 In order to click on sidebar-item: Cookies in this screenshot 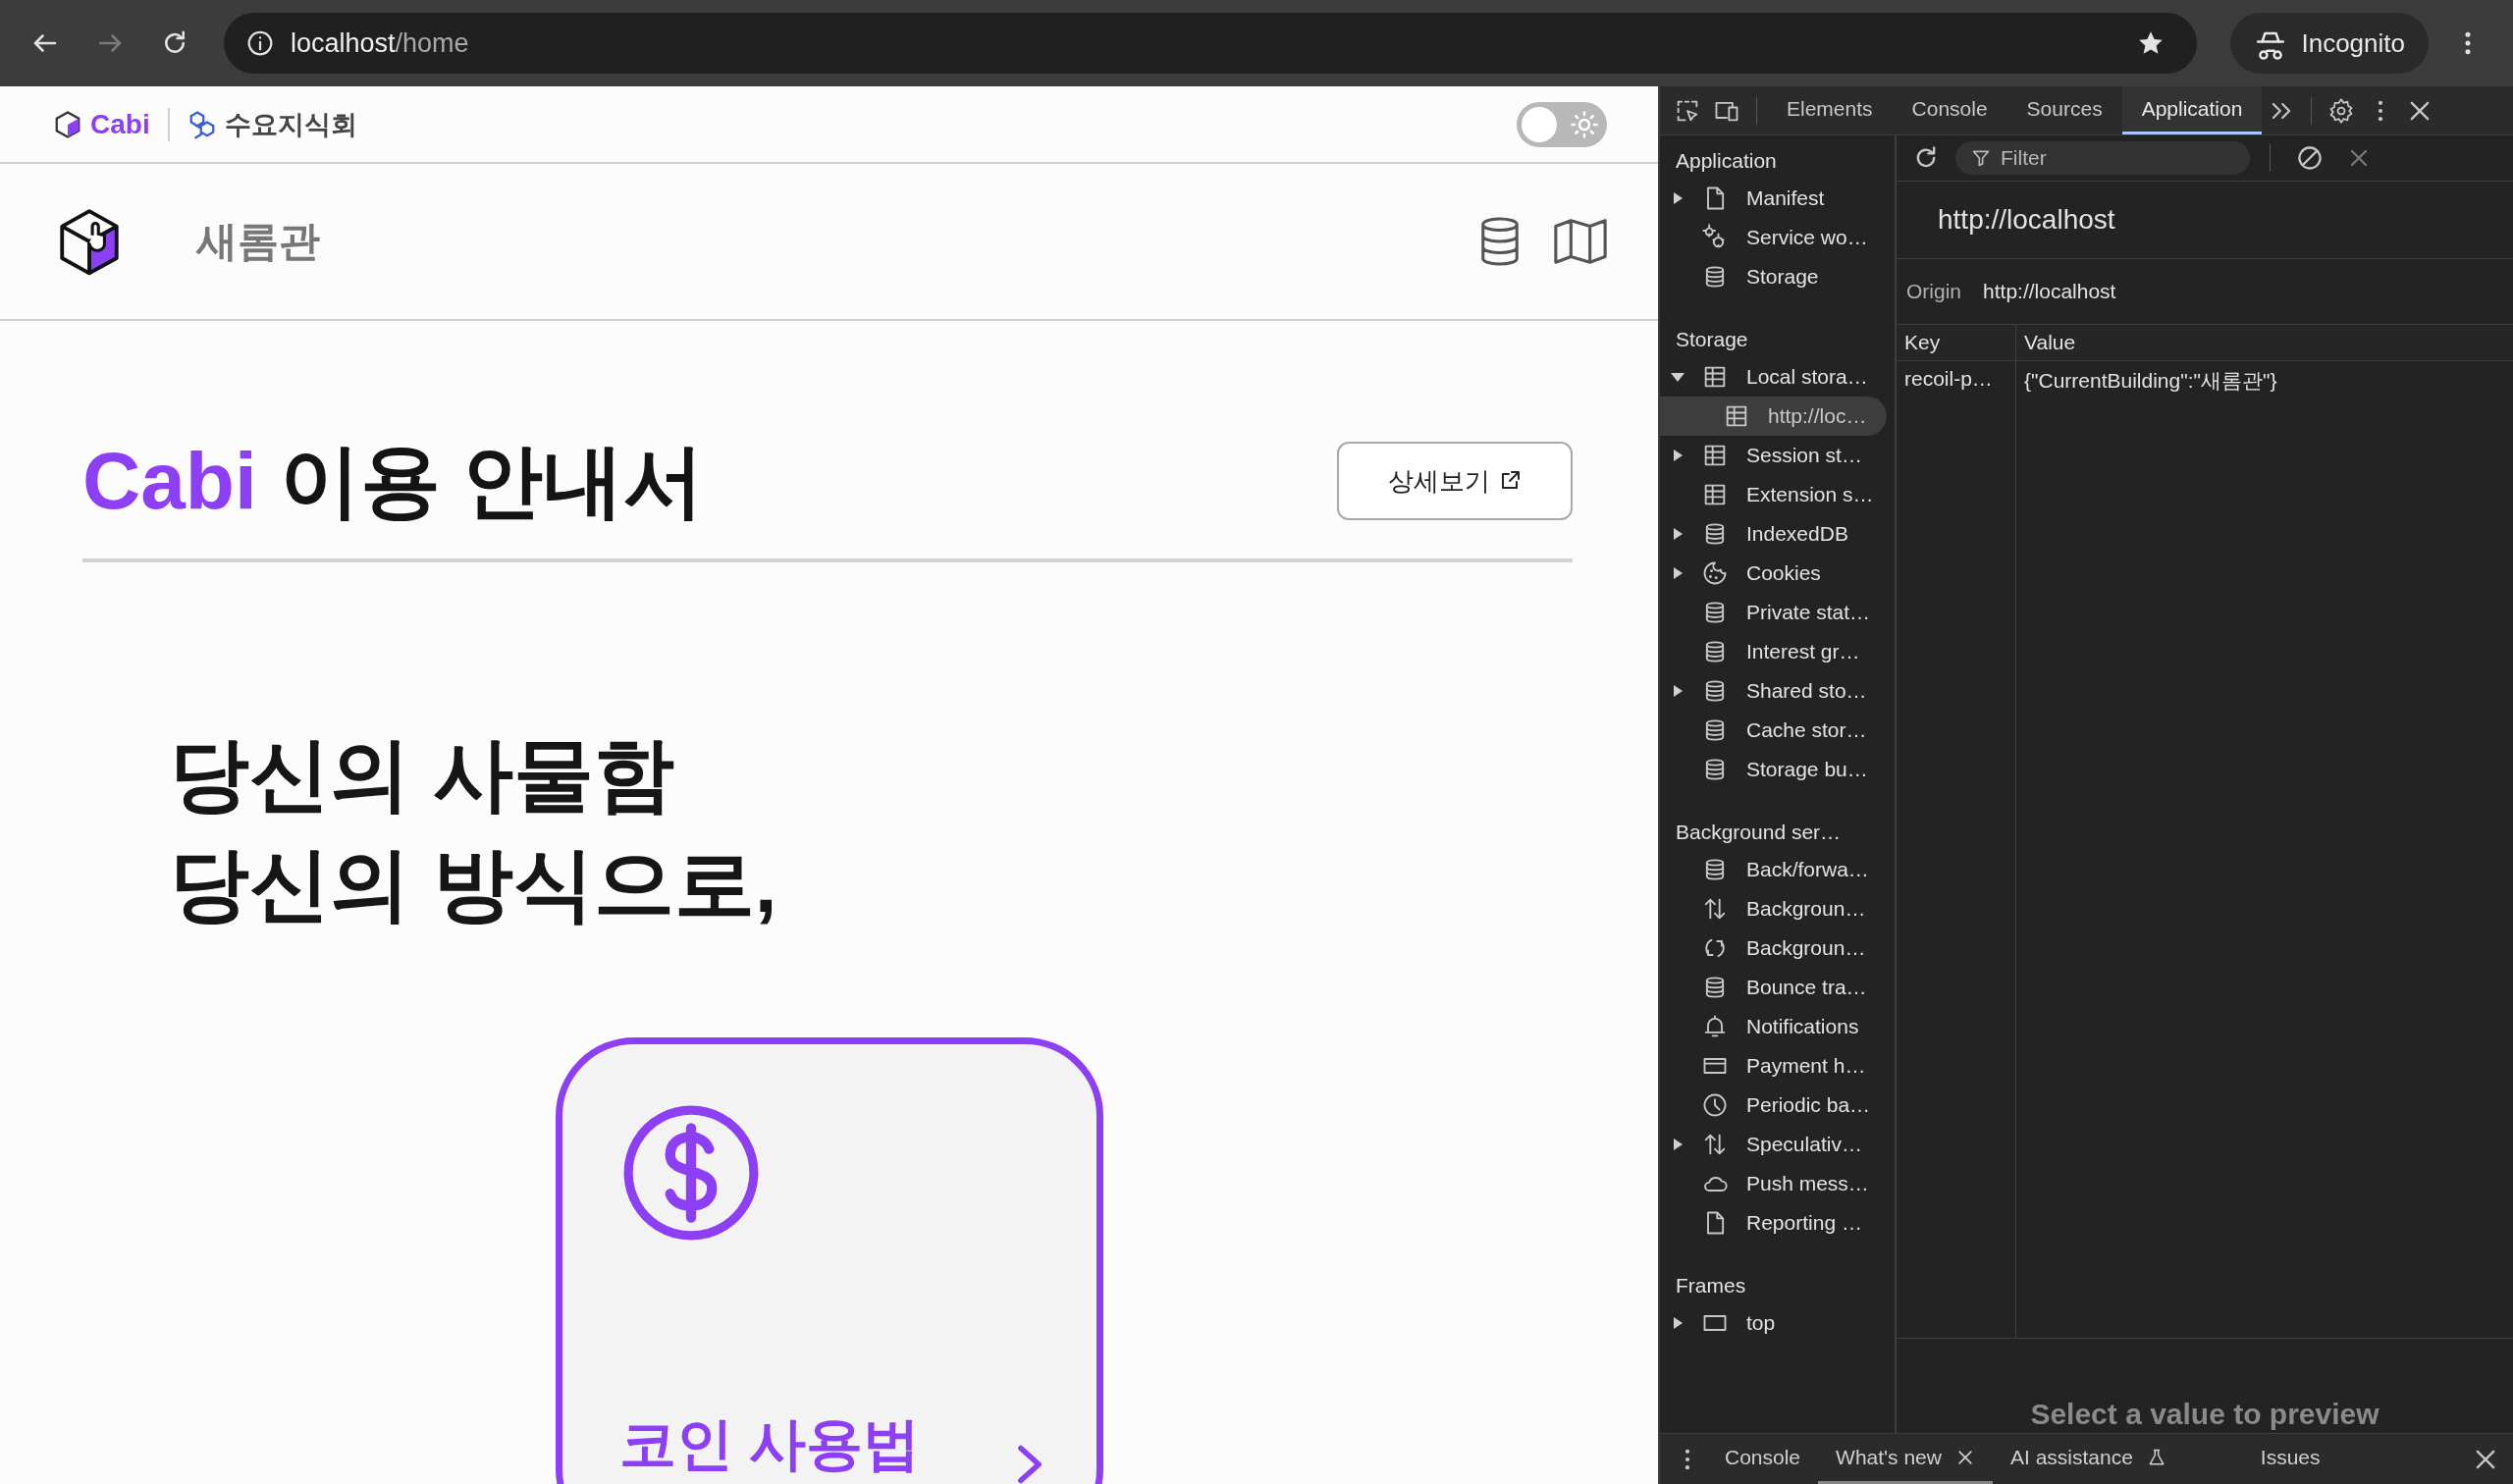, I will do `click(1774, 573)`.